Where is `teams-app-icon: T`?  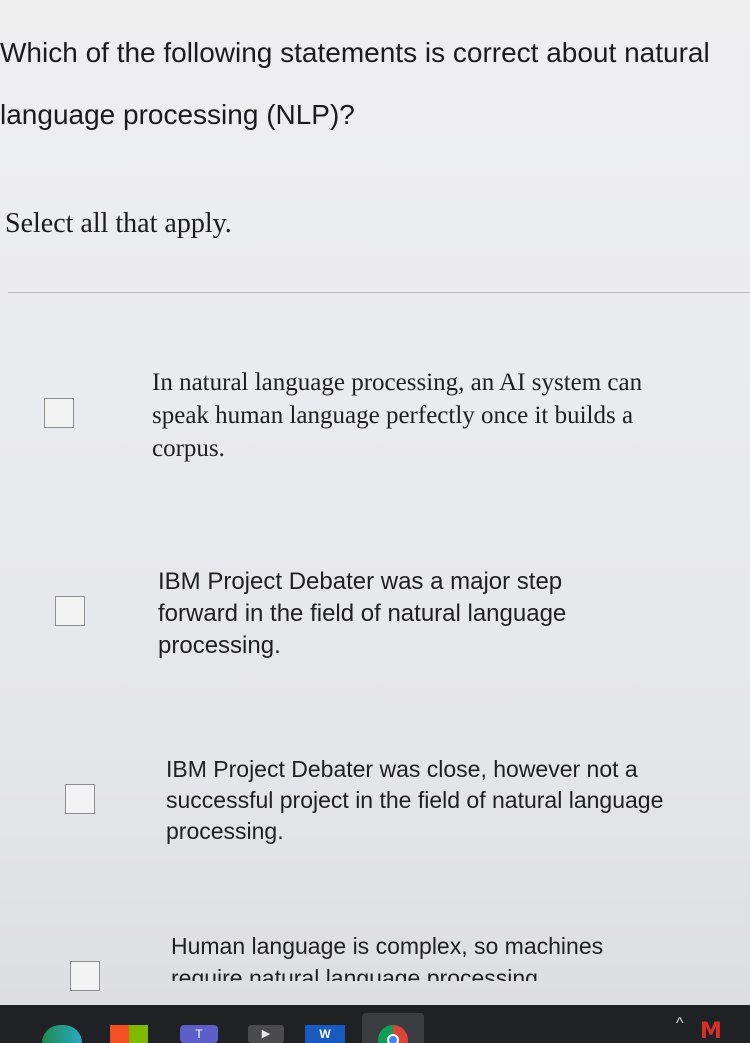
teams-app-icon: T is located at coordinates (199, 1034).